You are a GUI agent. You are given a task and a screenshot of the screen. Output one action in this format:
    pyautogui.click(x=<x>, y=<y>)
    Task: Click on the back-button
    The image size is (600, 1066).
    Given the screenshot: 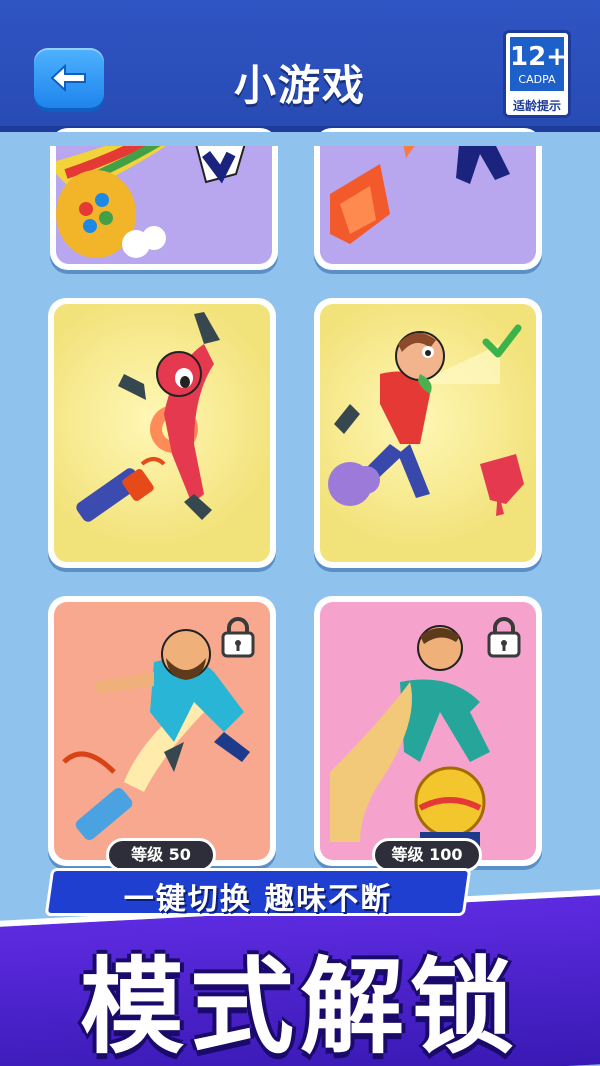 What is the action you would take?
    pyautogui.click(x=69, y=78)
    